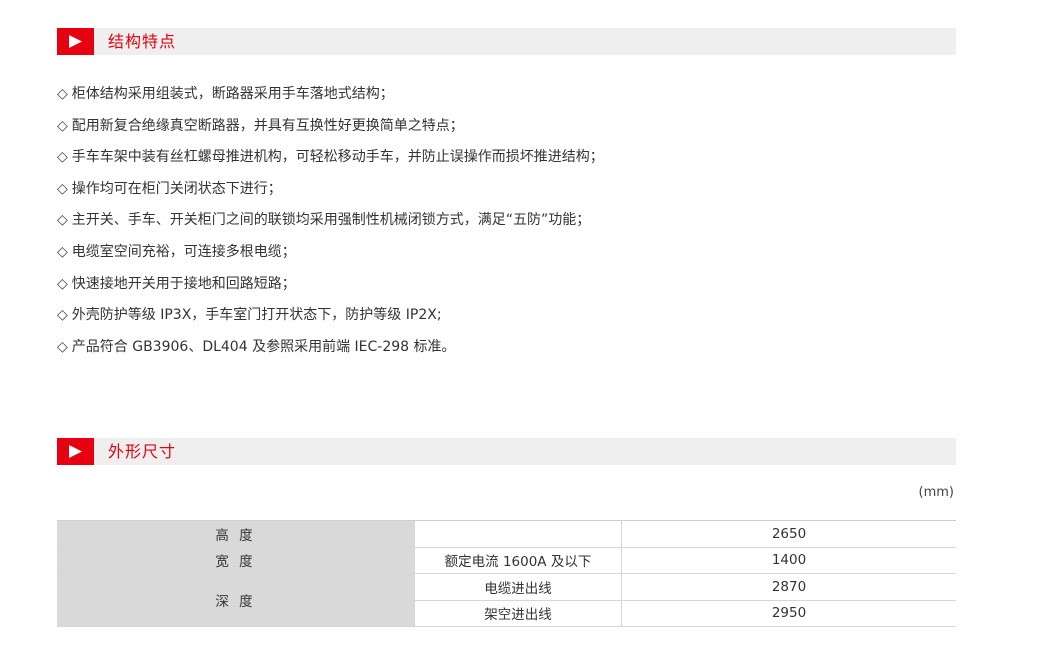 This screenshot has height=664, width=1047. Describe the element at coordinates (788, 587) in the screenshot. I see `row-value: 2870` at that location.